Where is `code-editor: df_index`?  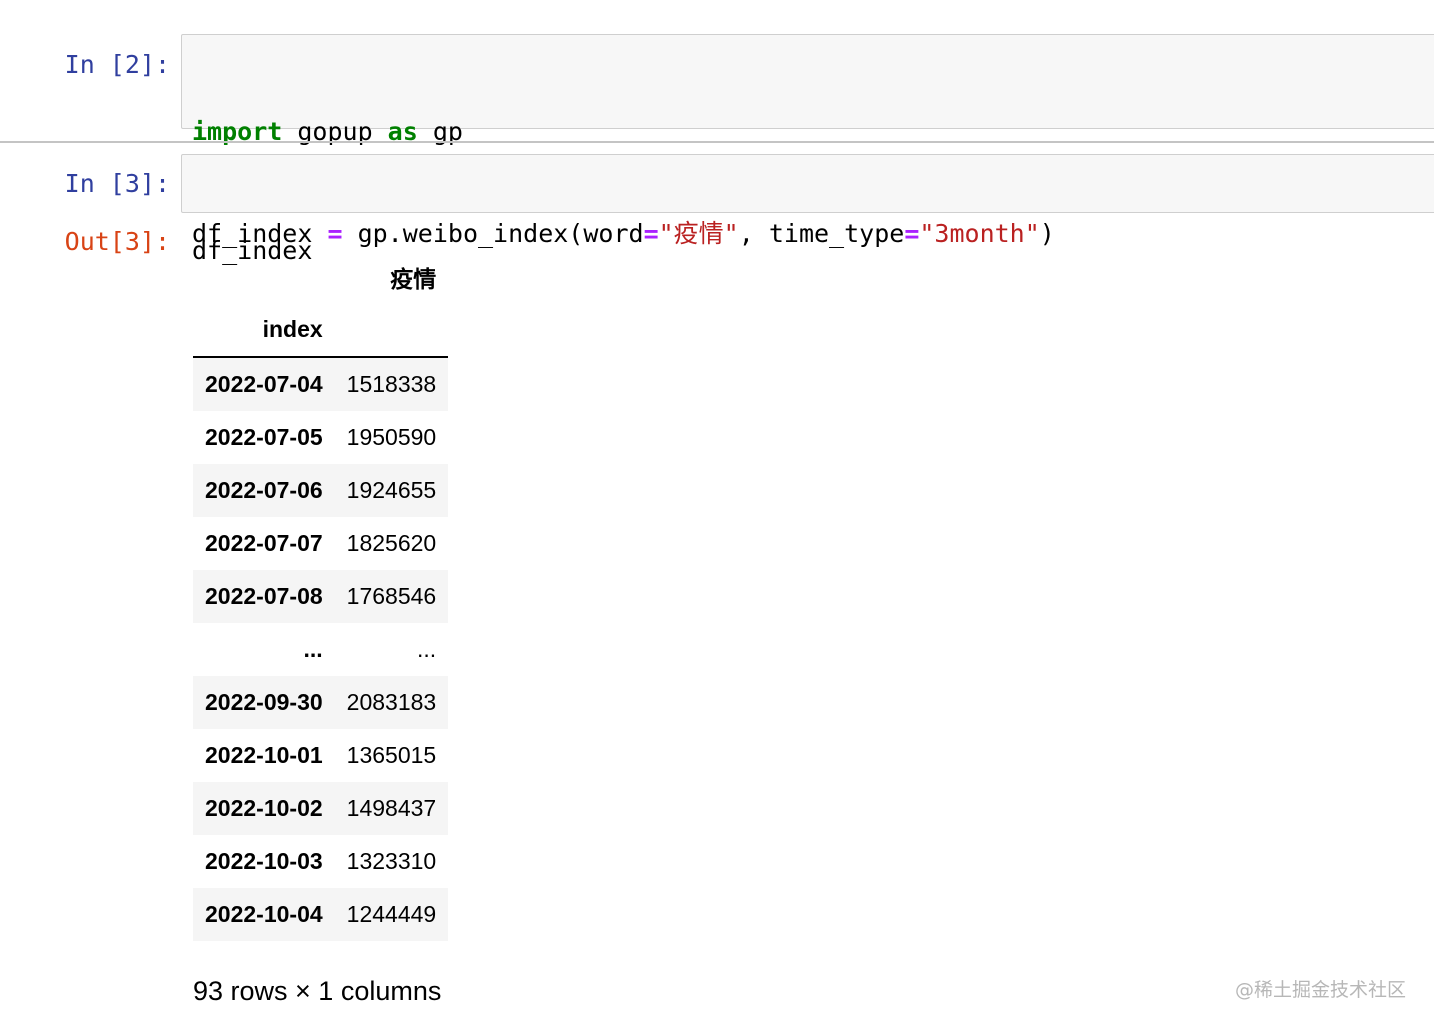 code-editor: df_index is located at coordinates (807, 209).